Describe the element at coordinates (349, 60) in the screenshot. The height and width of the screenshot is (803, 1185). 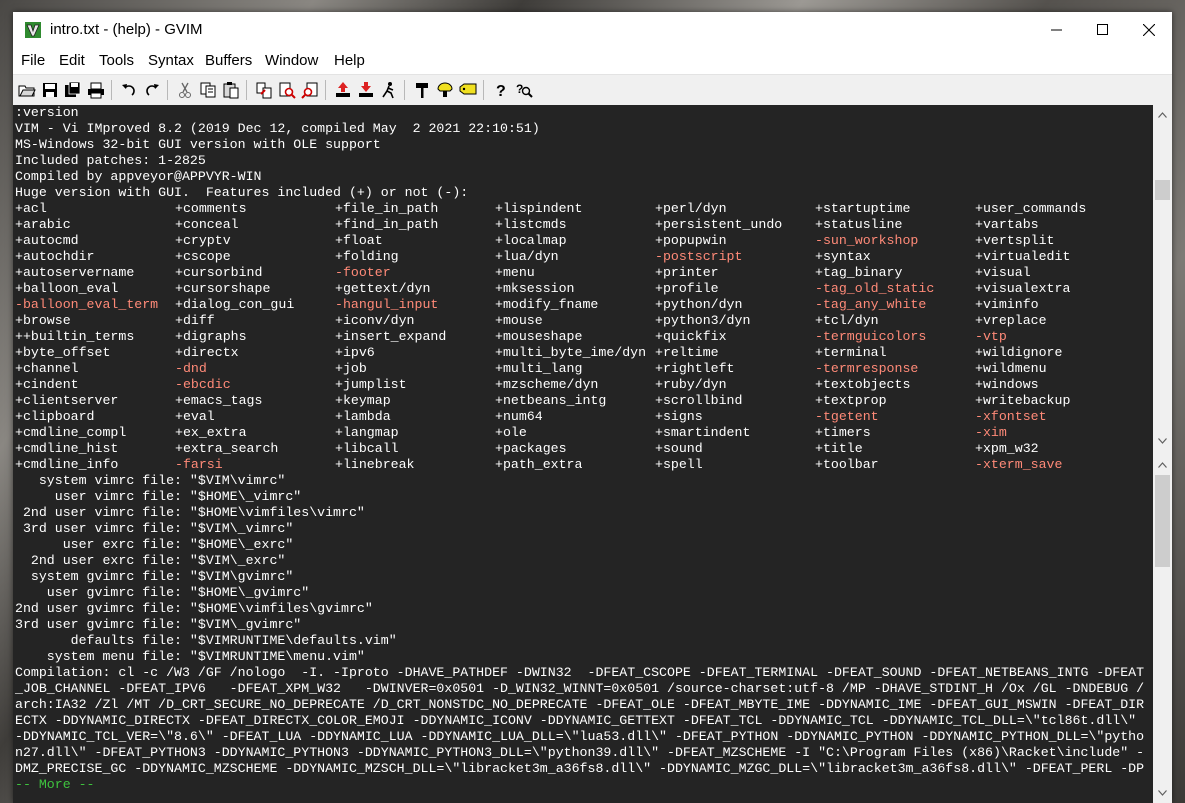
I see `menu-help: Help` at that location.